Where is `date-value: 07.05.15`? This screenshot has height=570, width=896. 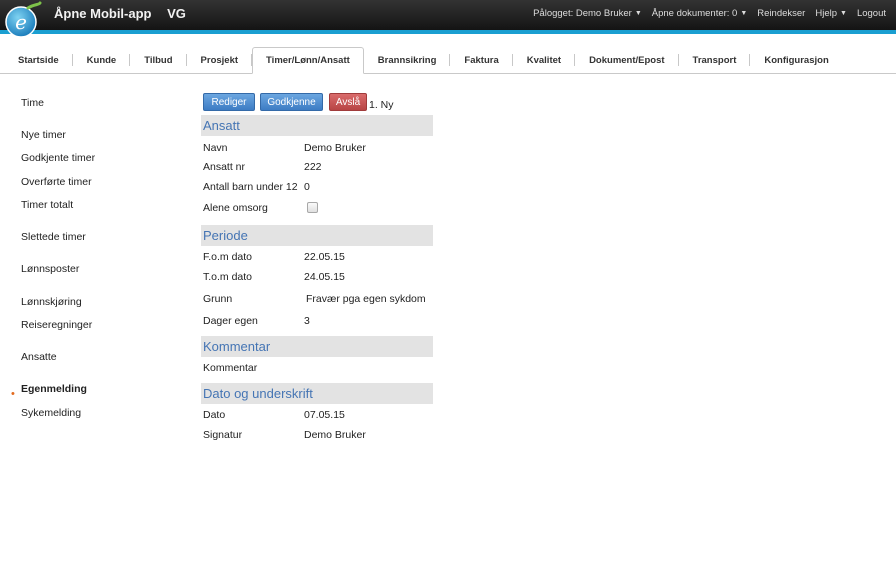 date-value: 07.05.15 is located at coordinates (324, 415).